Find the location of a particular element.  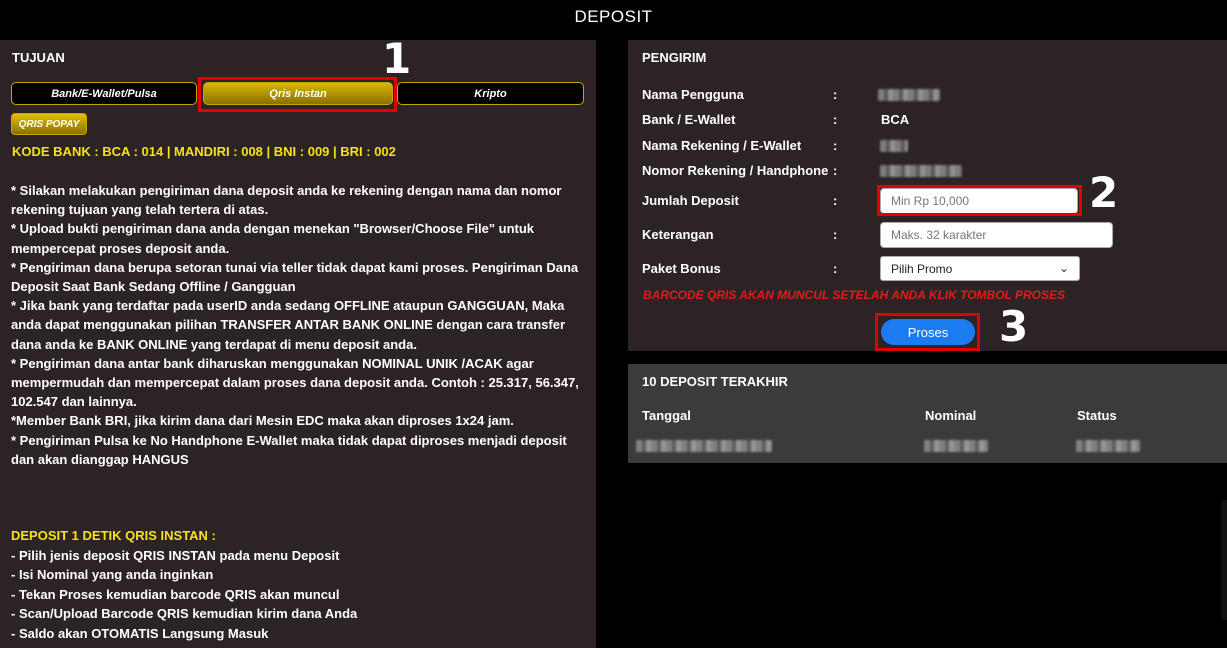

label-keterangan: Keterangan is located at coordinates (678, 234).